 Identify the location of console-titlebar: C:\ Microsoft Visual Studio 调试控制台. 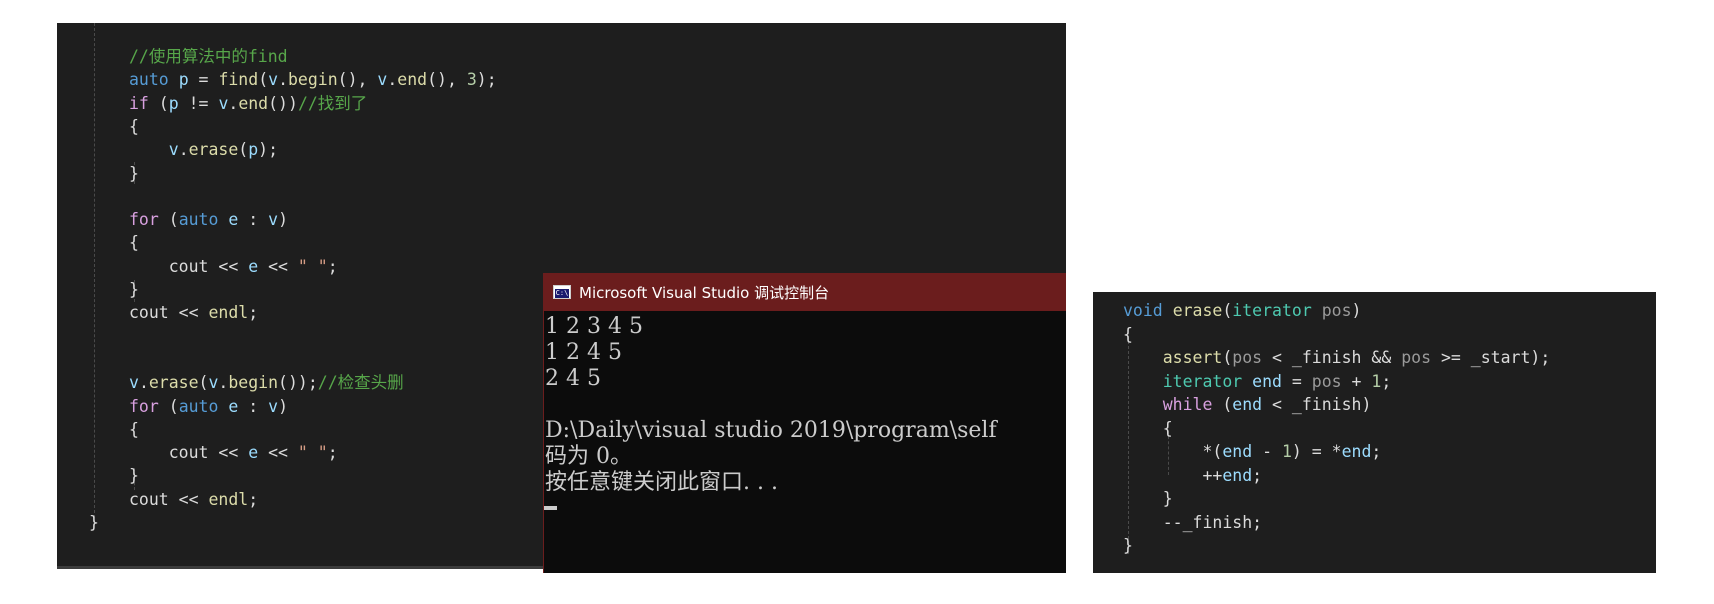
(804, 292).